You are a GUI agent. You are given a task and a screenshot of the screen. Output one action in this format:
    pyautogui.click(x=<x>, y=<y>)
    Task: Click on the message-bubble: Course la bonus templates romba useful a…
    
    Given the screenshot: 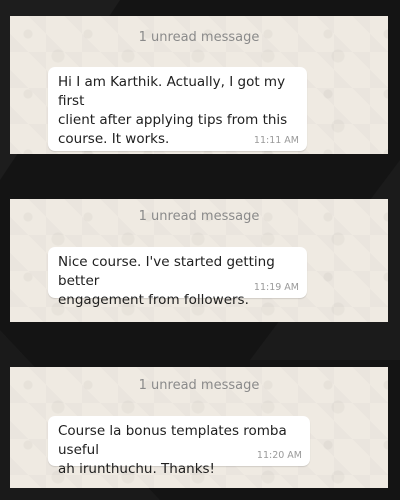 What is the action you would take?
    pyautogui.click(x=179, y=446)
    